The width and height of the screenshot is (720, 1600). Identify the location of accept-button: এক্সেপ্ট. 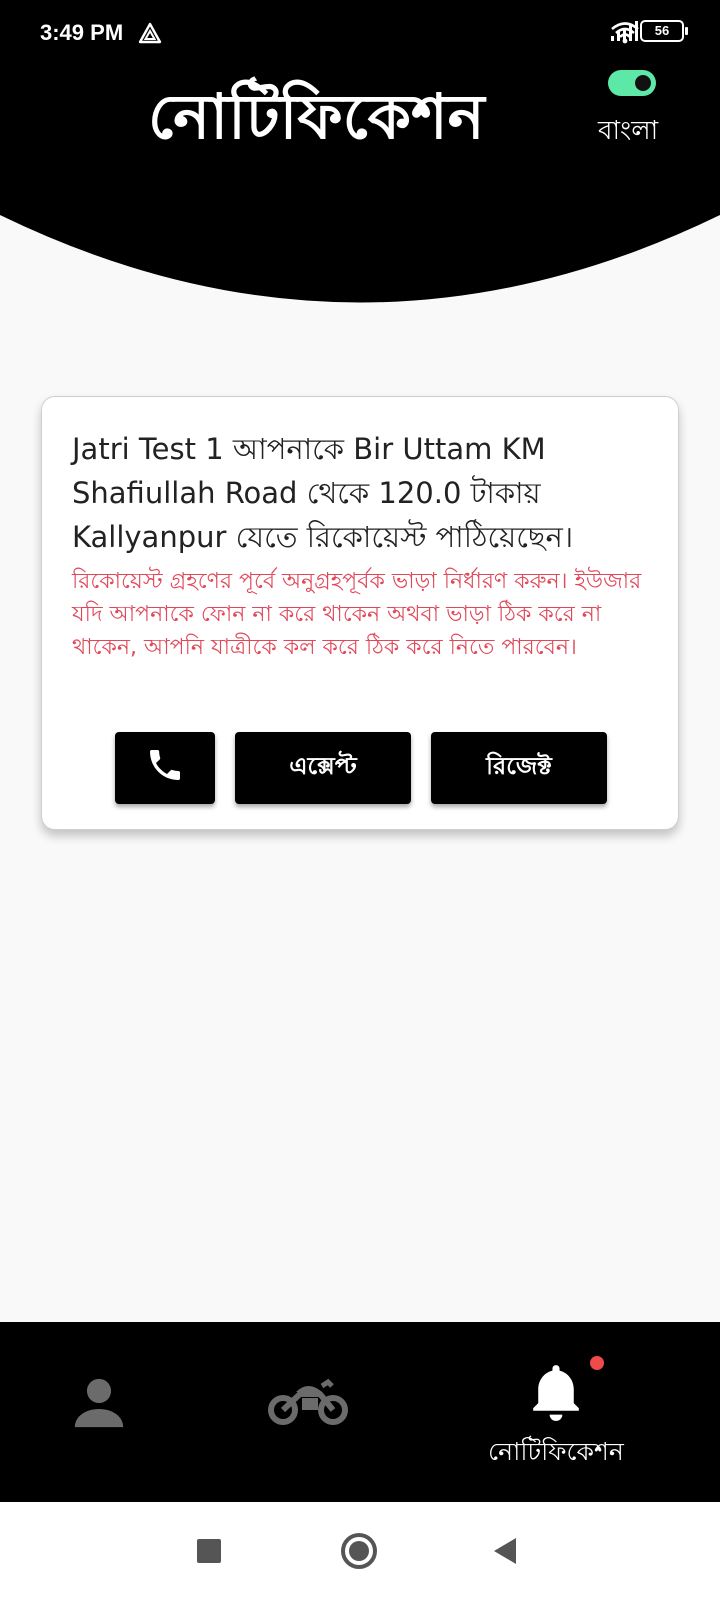
(323, 768).